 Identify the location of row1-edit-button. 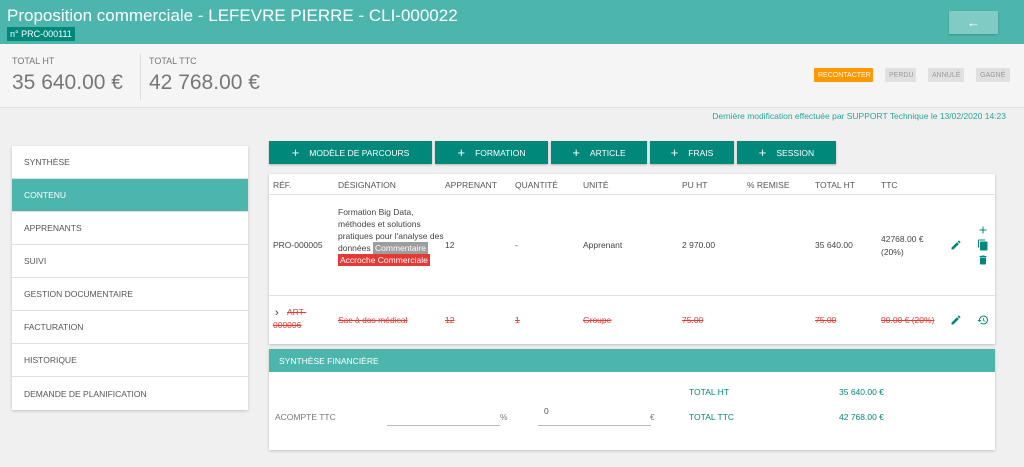
(956, 245).